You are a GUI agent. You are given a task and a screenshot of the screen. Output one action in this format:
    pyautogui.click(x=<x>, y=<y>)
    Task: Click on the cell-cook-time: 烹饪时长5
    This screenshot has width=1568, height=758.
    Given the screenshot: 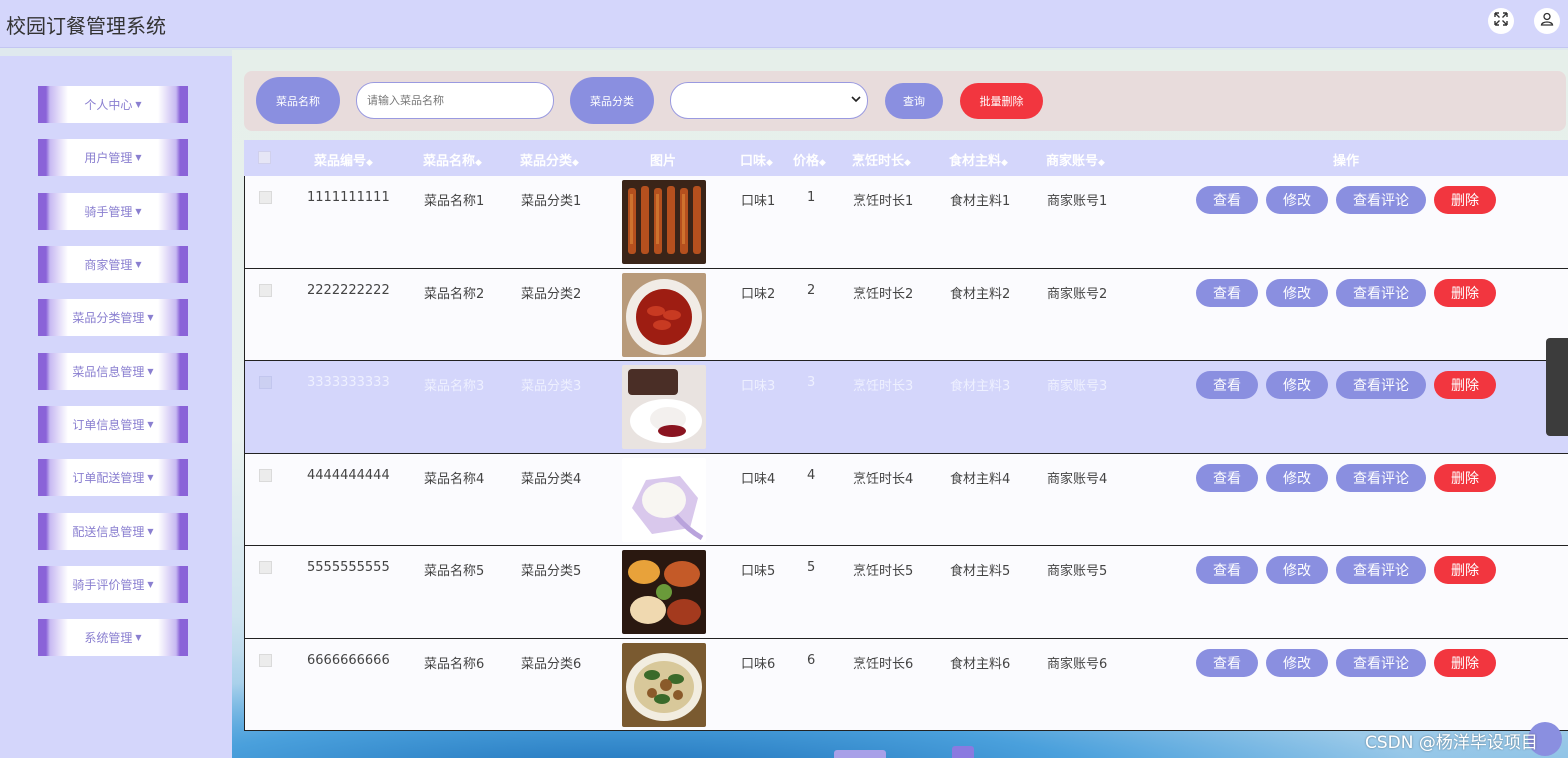 What is the action you would take?
    pyautogui.click(x=883, y=571)
    